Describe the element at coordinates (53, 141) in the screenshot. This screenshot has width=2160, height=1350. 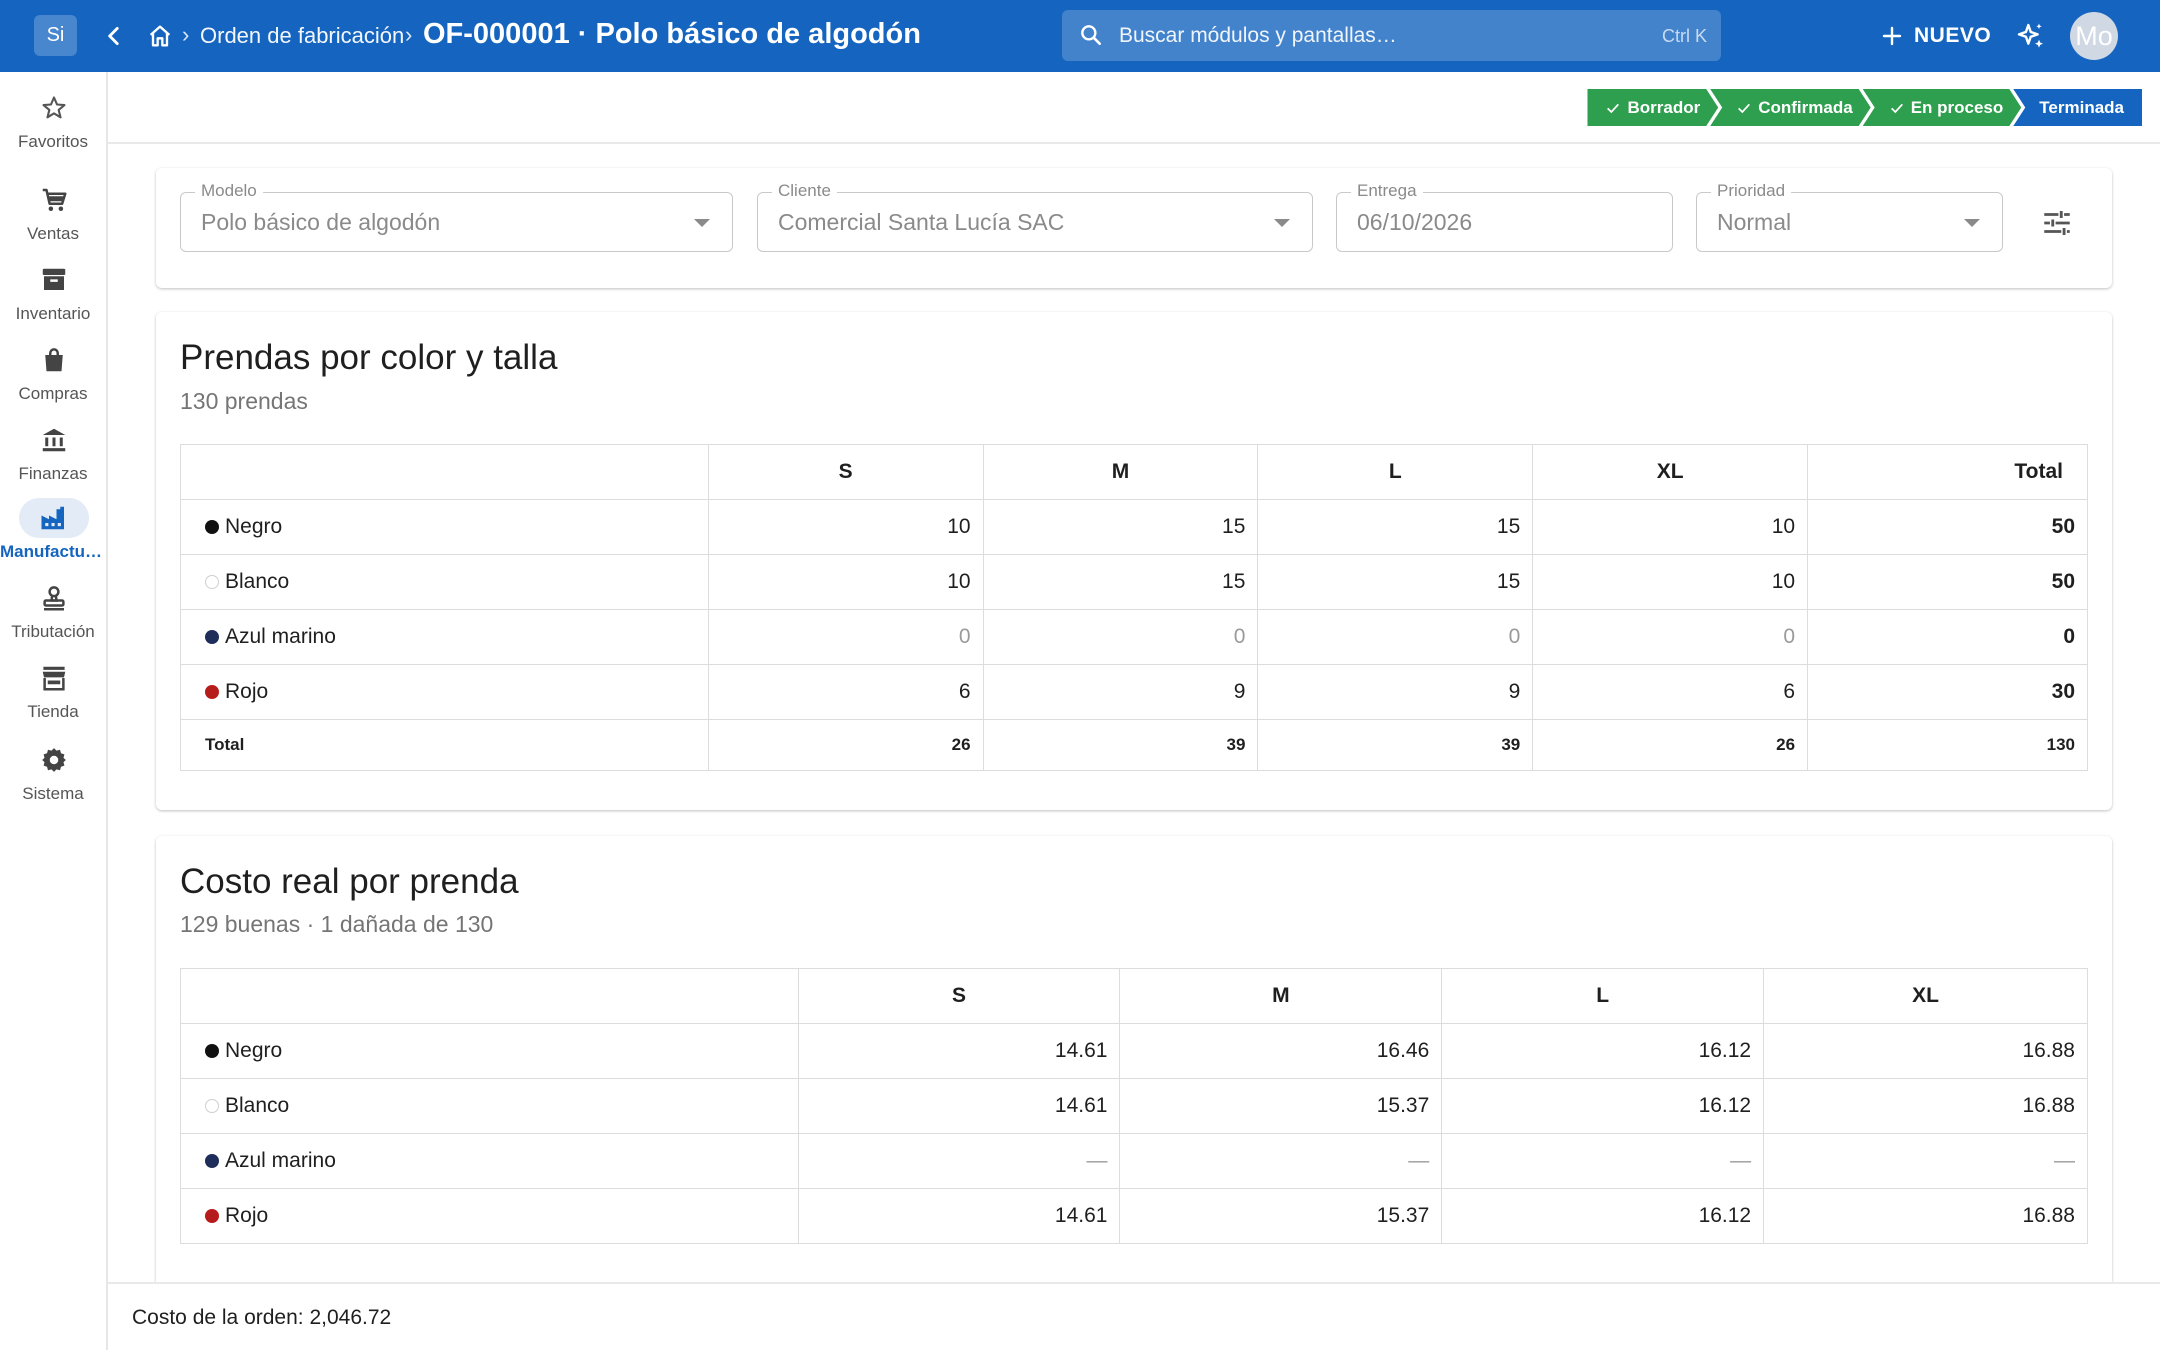
I see `sidebar-item-label: Favoritos` at that location.